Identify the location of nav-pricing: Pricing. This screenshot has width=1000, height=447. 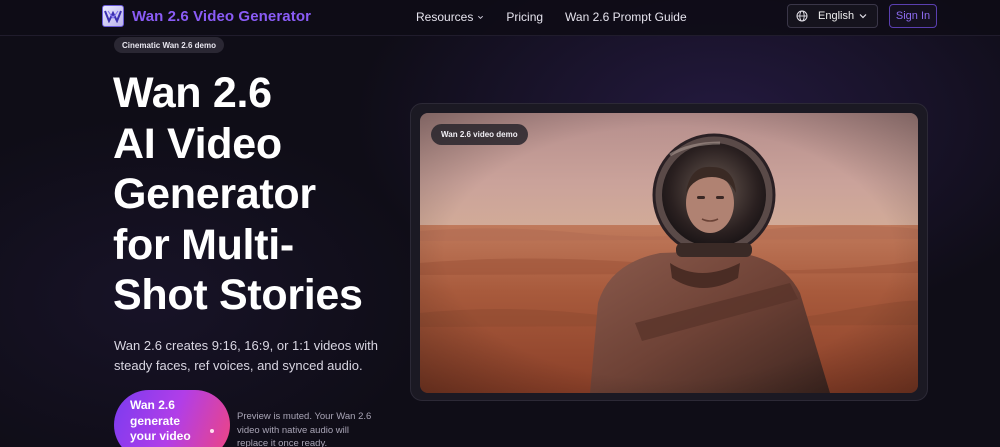
(524, 17).